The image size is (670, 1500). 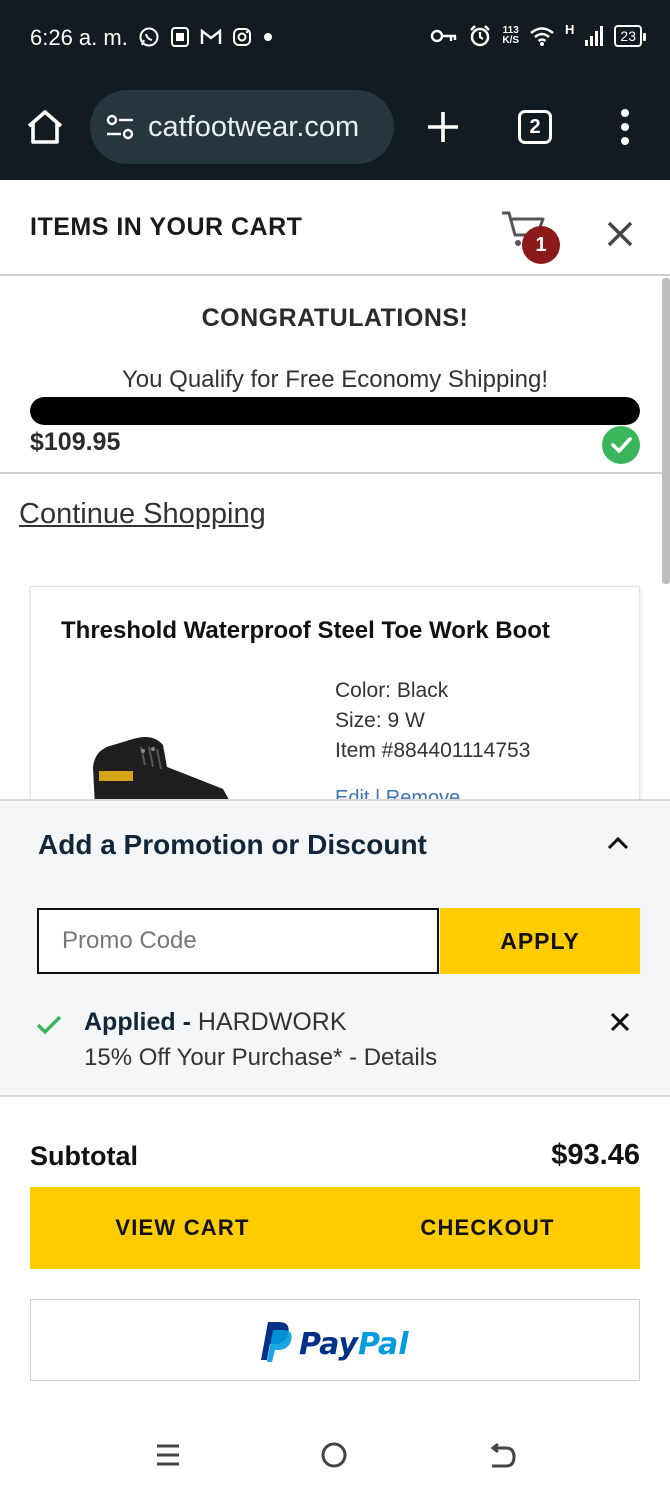 I want to click on remove-promo-icon, so click(x=620, y=1022).